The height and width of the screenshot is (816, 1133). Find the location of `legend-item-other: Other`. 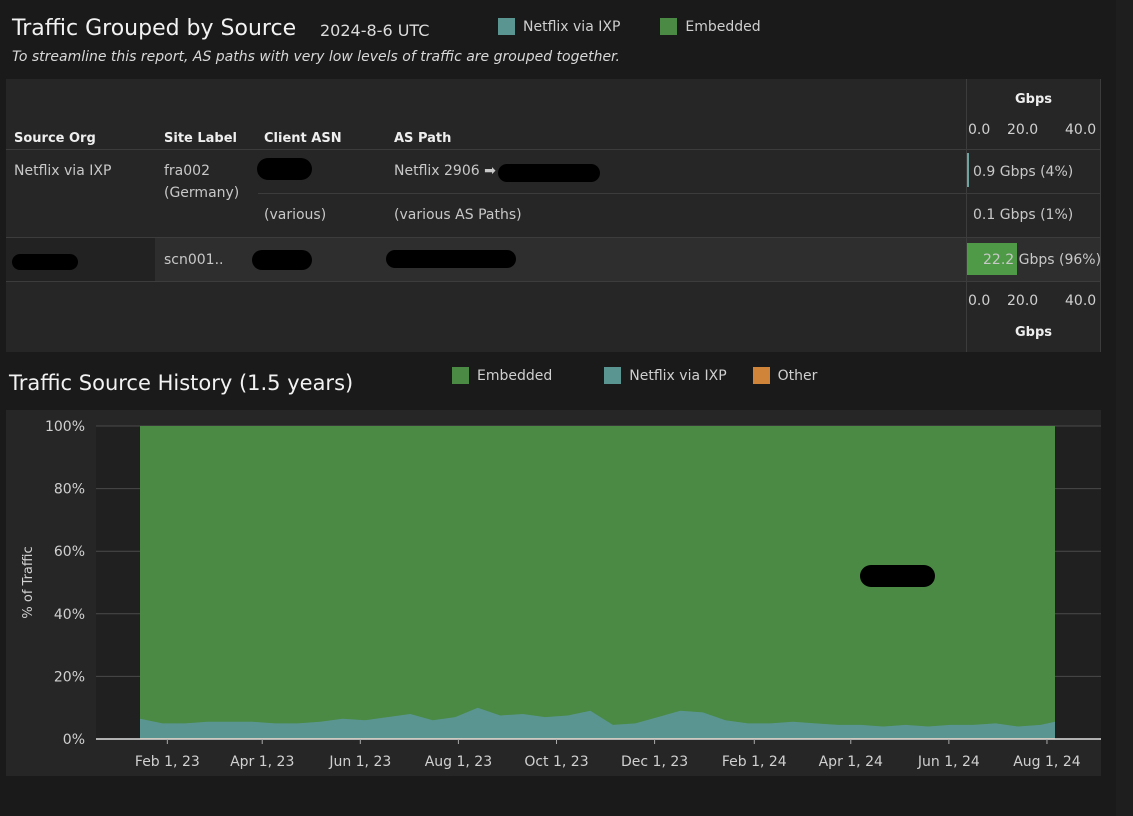

legend-item-other: Other is located at coordinates (785, 375).